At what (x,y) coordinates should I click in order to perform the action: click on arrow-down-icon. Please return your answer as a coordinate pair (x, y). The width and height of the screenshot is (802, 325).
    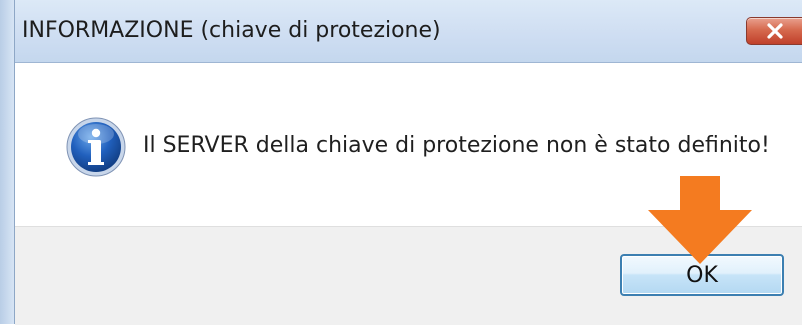
    Looking at the image, I should click on (700, 220).